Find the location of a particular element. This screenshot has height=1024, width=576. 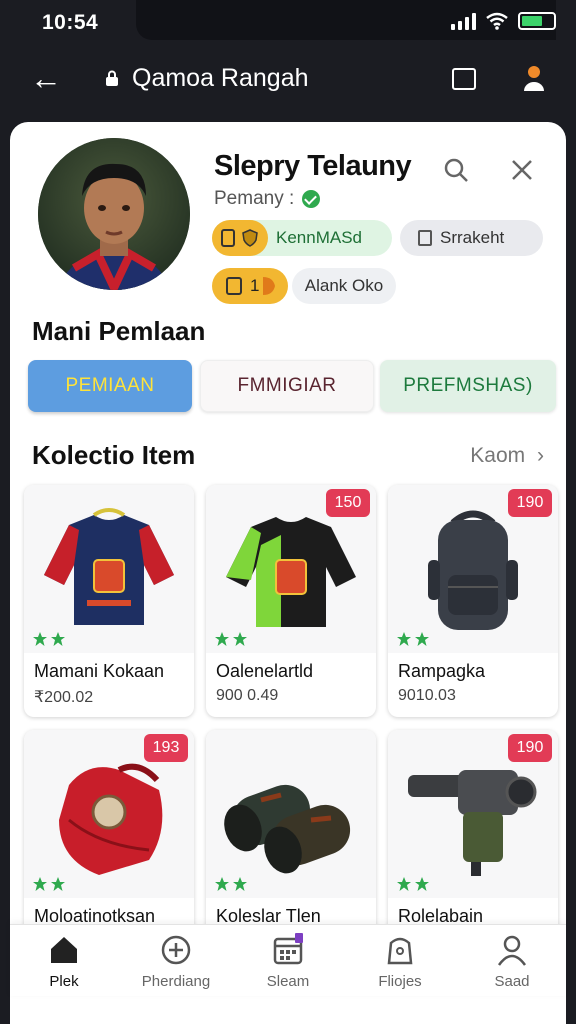

level-badge-value: 1 is located at coordinates (255, 285).